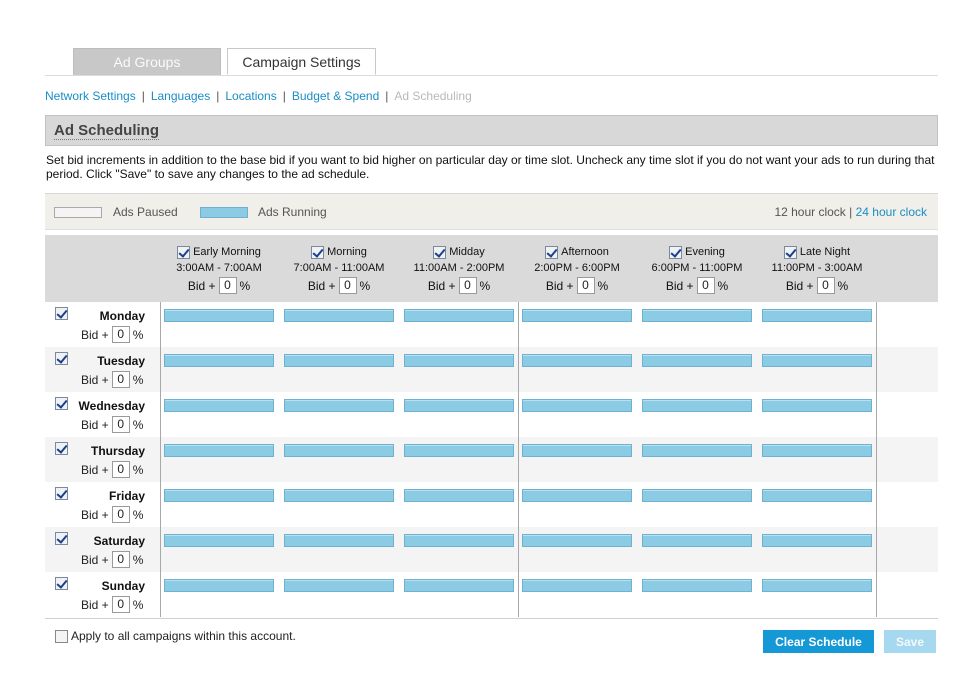  I want to click on clear-schedule-button: Clear Schedule, so click(818, 641).